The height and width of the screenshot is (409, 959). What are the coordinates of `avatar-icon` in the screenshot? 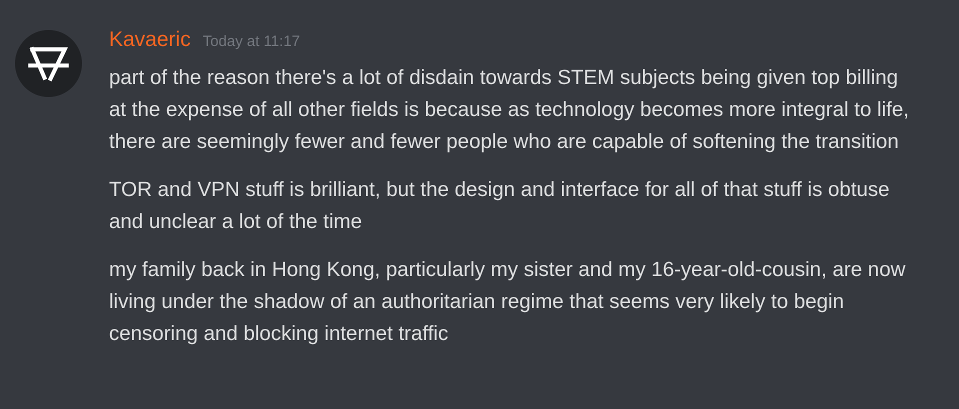 It's located at (48, 63).